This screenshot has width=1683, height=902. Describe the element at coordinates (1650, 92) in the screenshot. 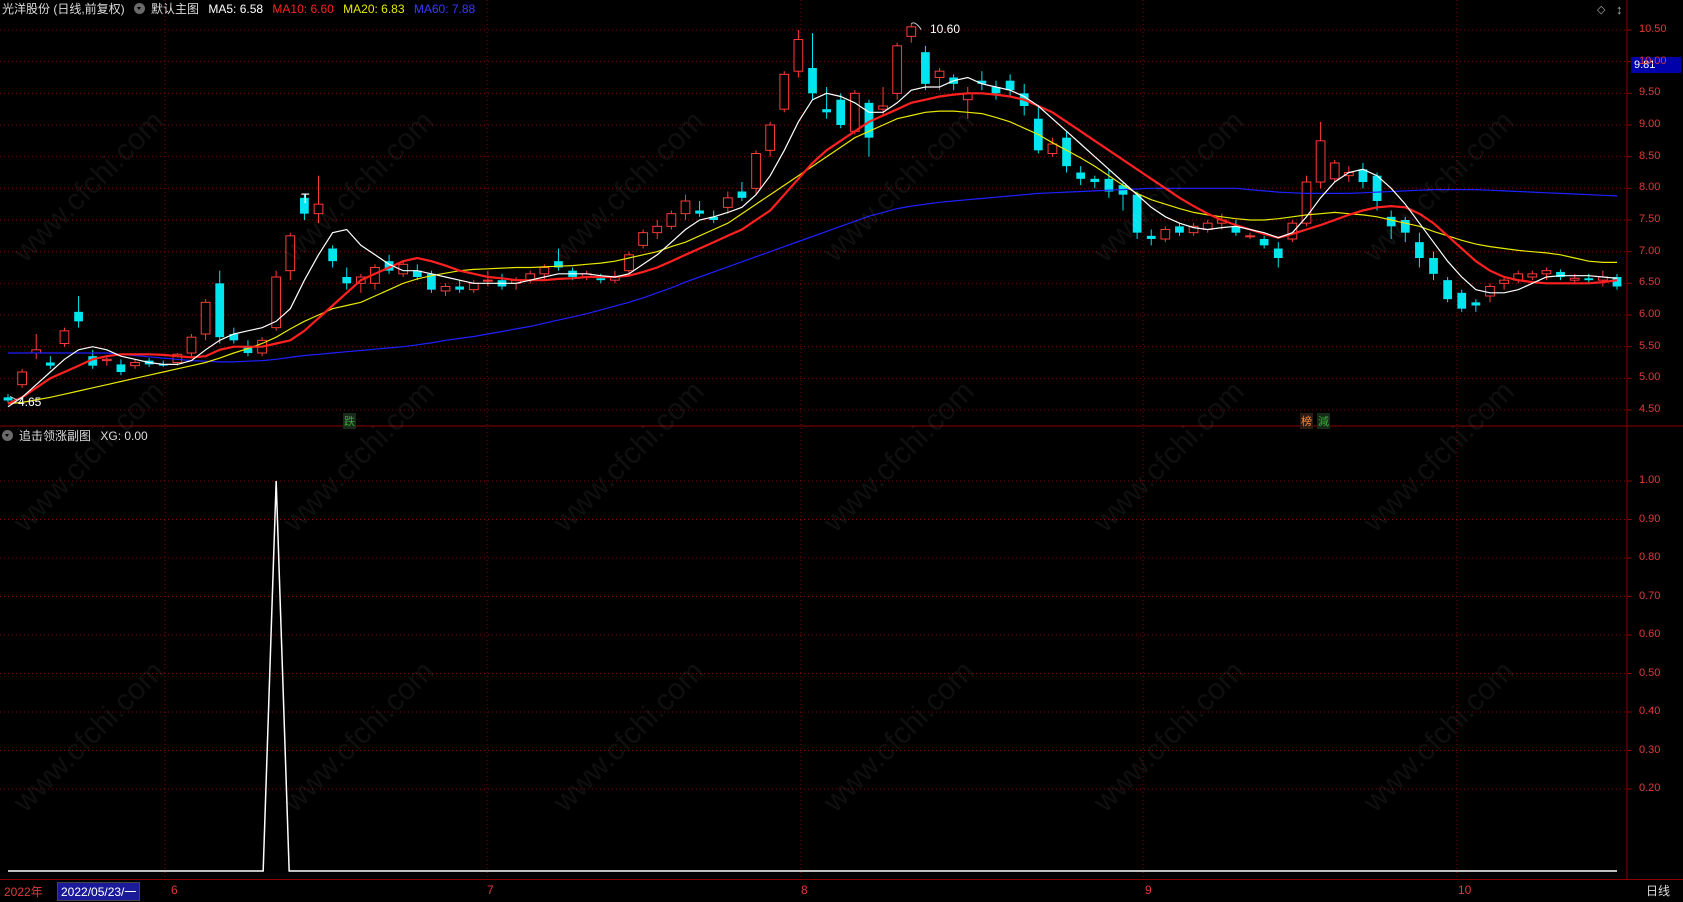

I see `main-y-tick-label: 9.50` at that location.